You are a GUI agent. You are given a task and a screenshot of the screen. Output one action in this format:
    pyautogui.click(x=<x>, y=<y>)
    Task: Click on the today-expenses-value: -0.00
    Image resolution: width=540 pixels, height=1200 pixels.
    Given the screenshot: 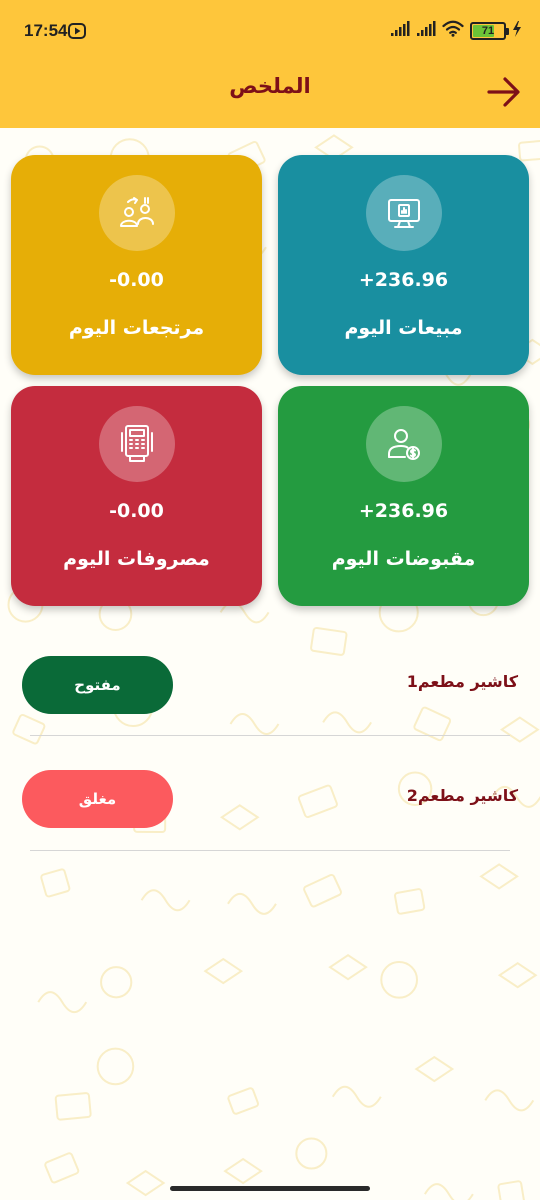 What is the action you would take?
    pyautogui.click(x=136, y=511)
    